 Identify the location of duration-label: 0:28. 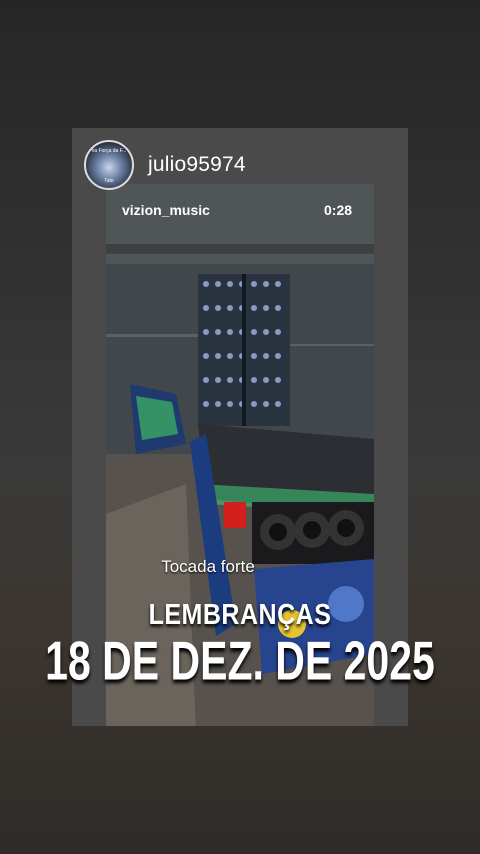
(338, 210).